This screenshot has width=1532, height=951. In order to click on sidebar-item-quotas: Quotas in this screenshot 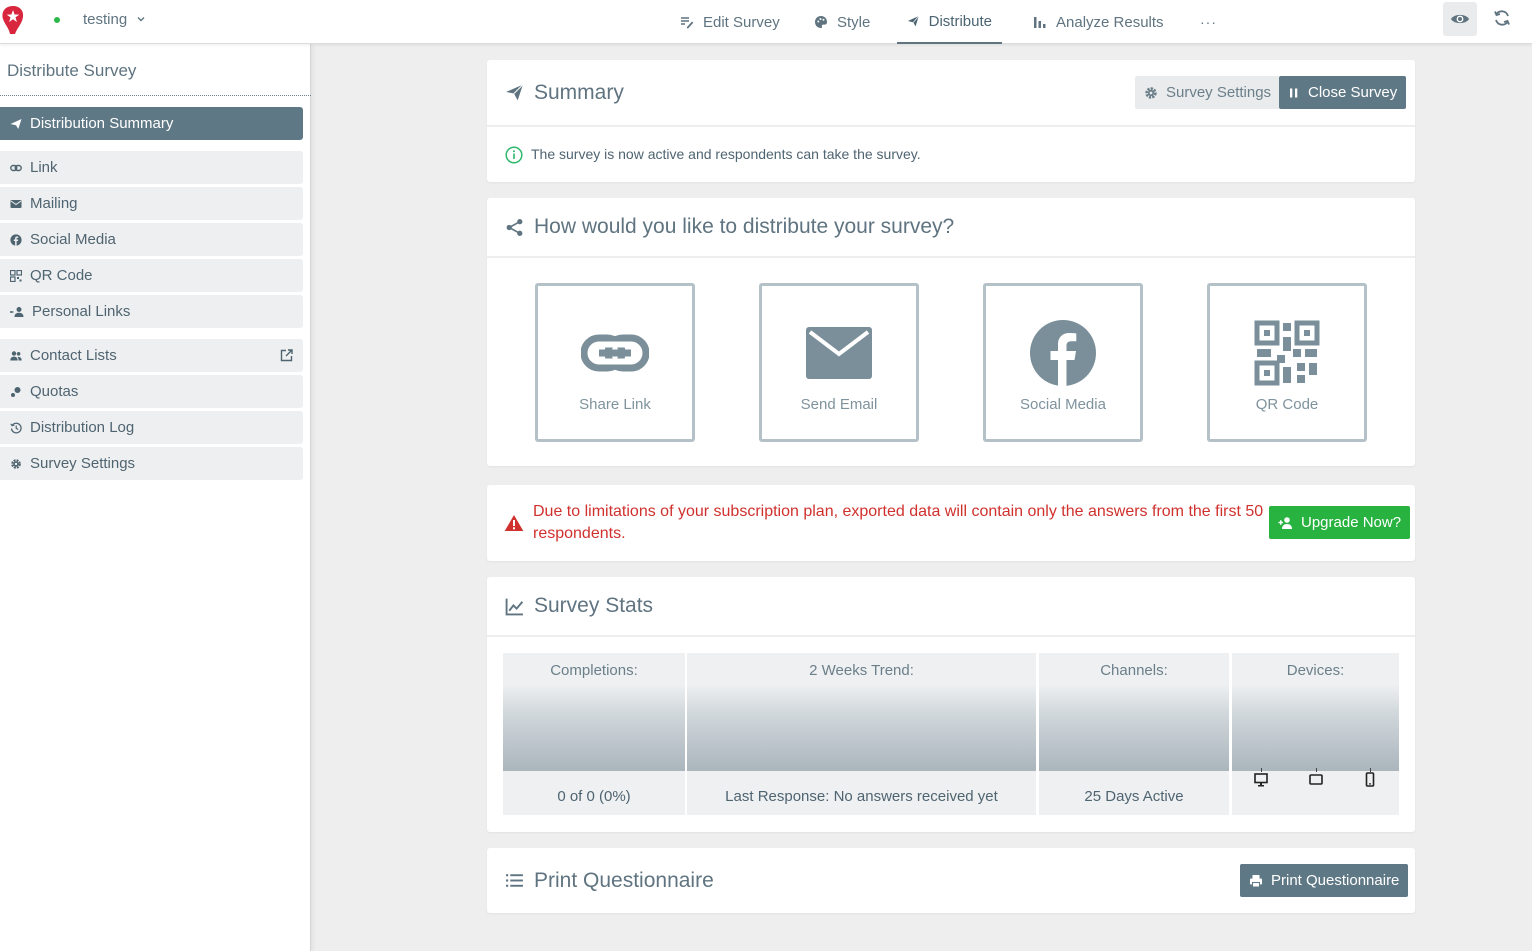, I will do `click(151, 391)`.